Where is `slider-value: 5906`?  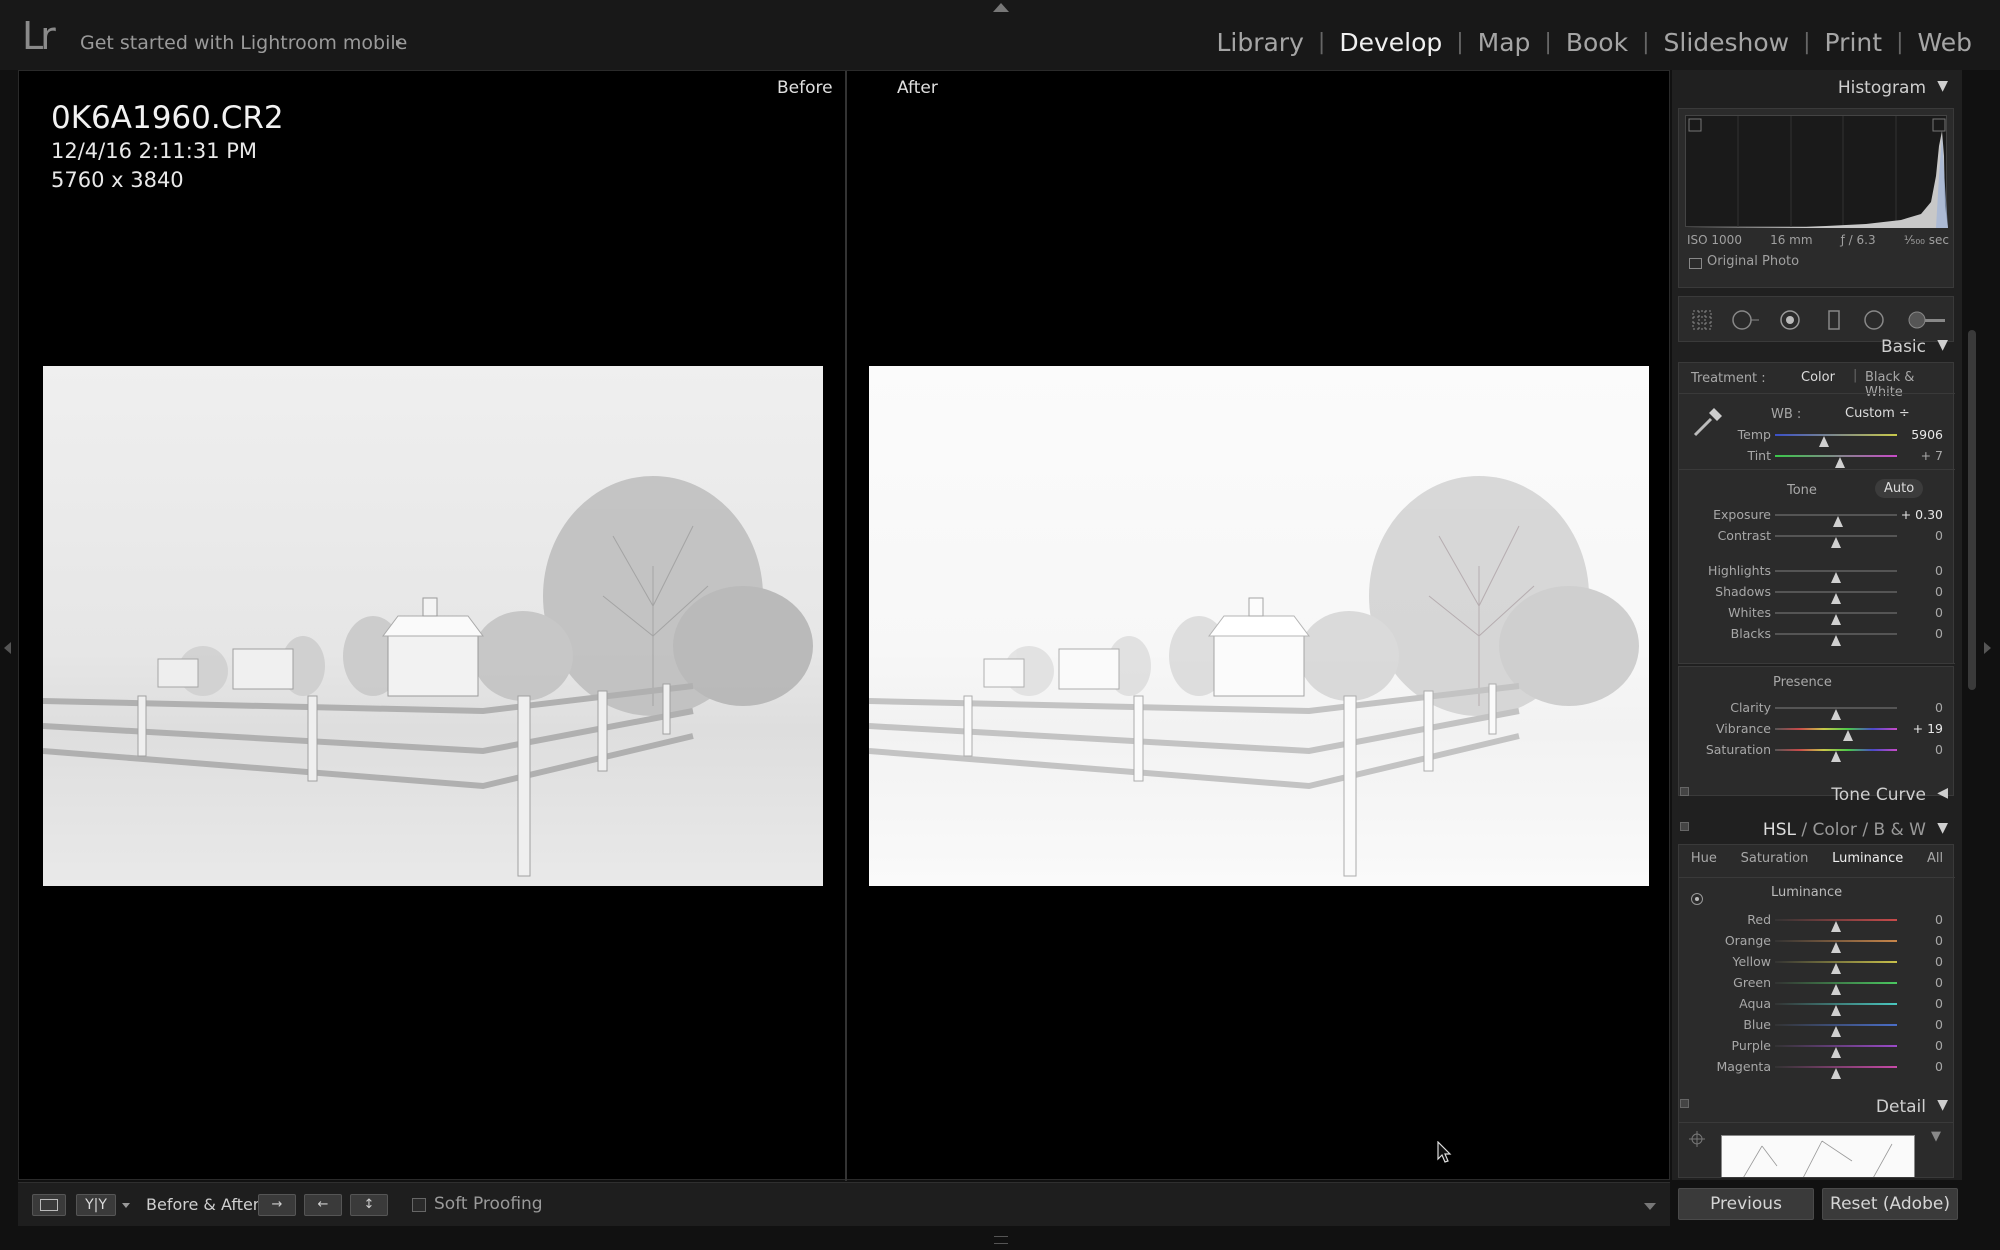 slider-value: 5906 is located at coordinates (1927, 434).